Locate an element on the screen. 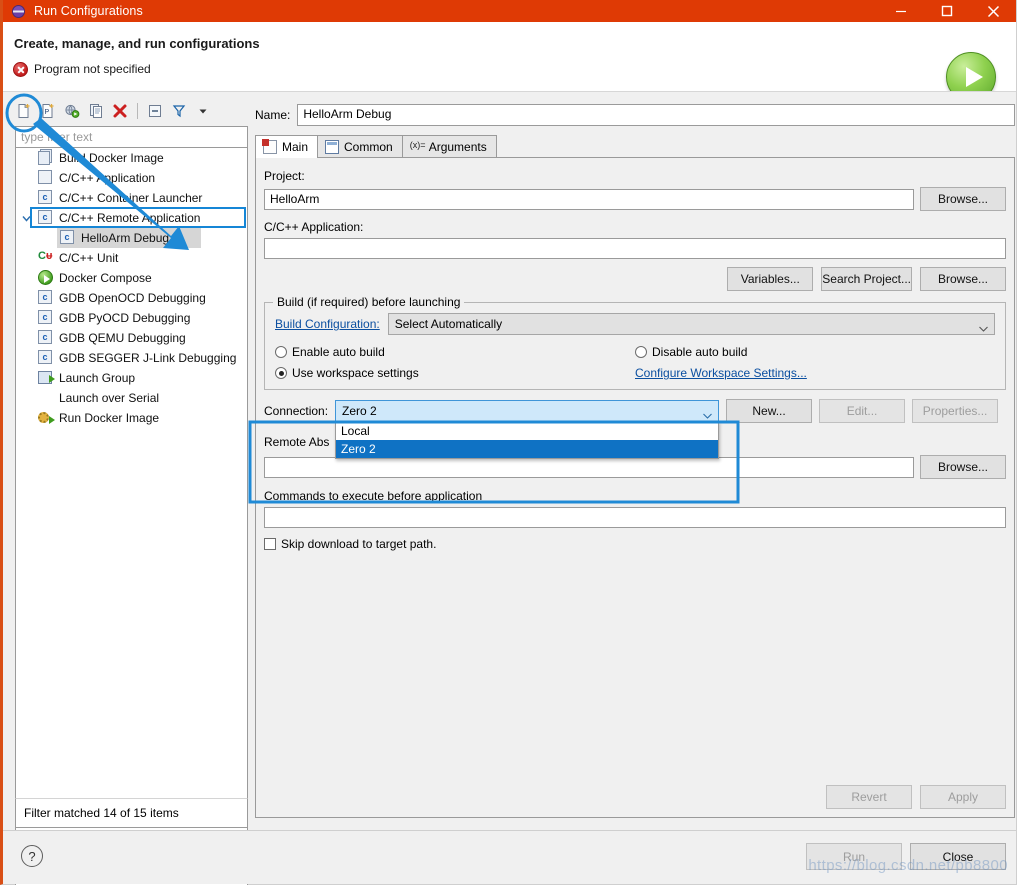 Image resolution: width=1017 pixels, height=885 pixels. tree-item-label: GDB PyOCD Debugging is located at coordinates (125, 318).